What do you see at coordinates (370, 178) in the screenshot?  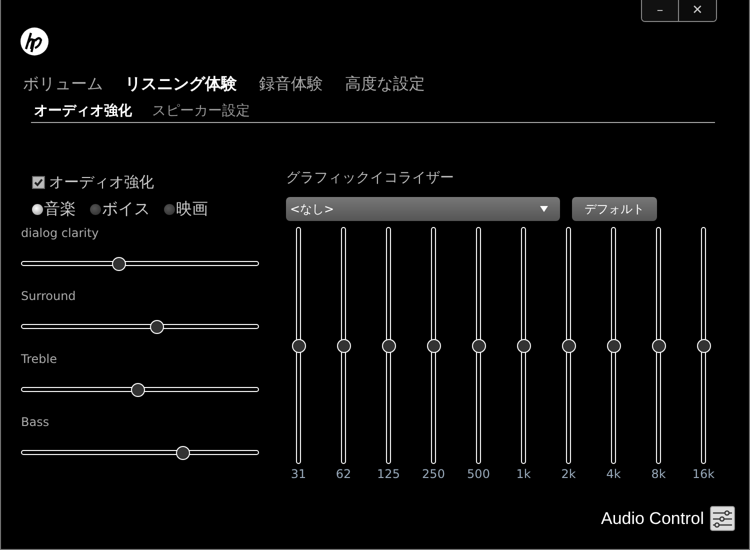 I see `section-title: グラフィックイコライザー` at bounding box center [370, 178].